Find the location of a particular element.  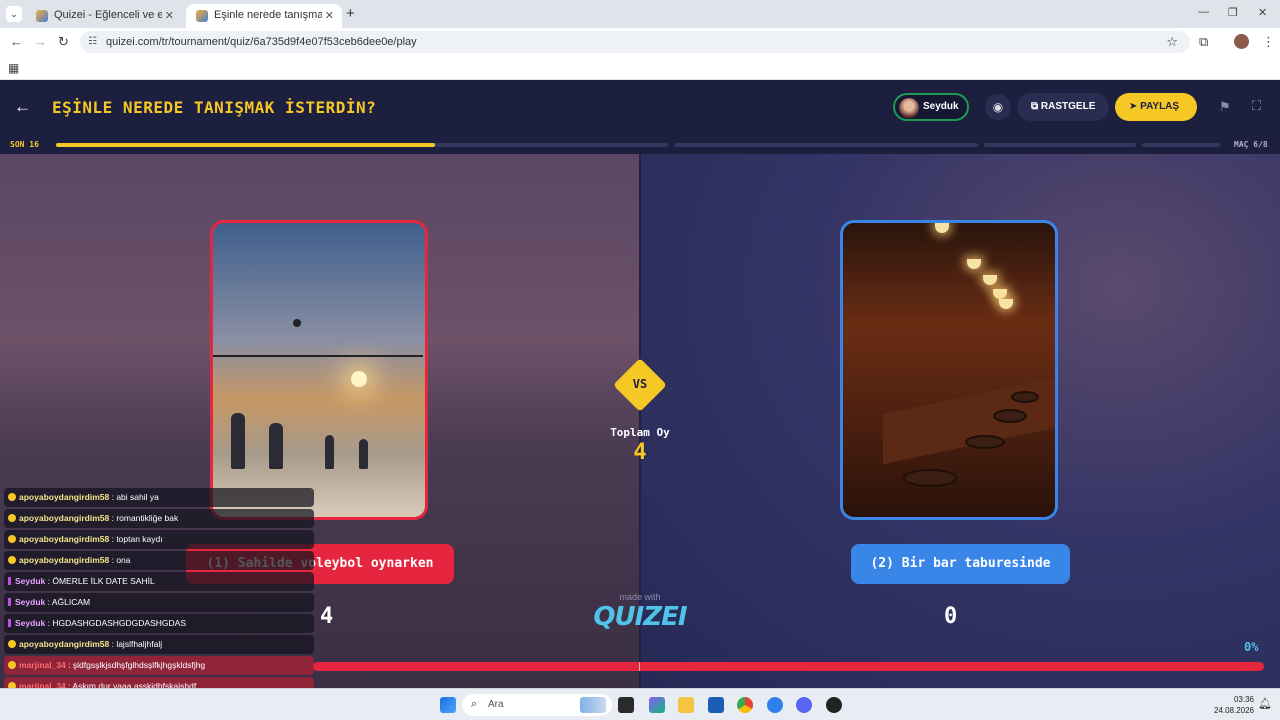

chat-text: HGDASHGDASHGDGDASHGDAS is located at coordinates (119, 623).